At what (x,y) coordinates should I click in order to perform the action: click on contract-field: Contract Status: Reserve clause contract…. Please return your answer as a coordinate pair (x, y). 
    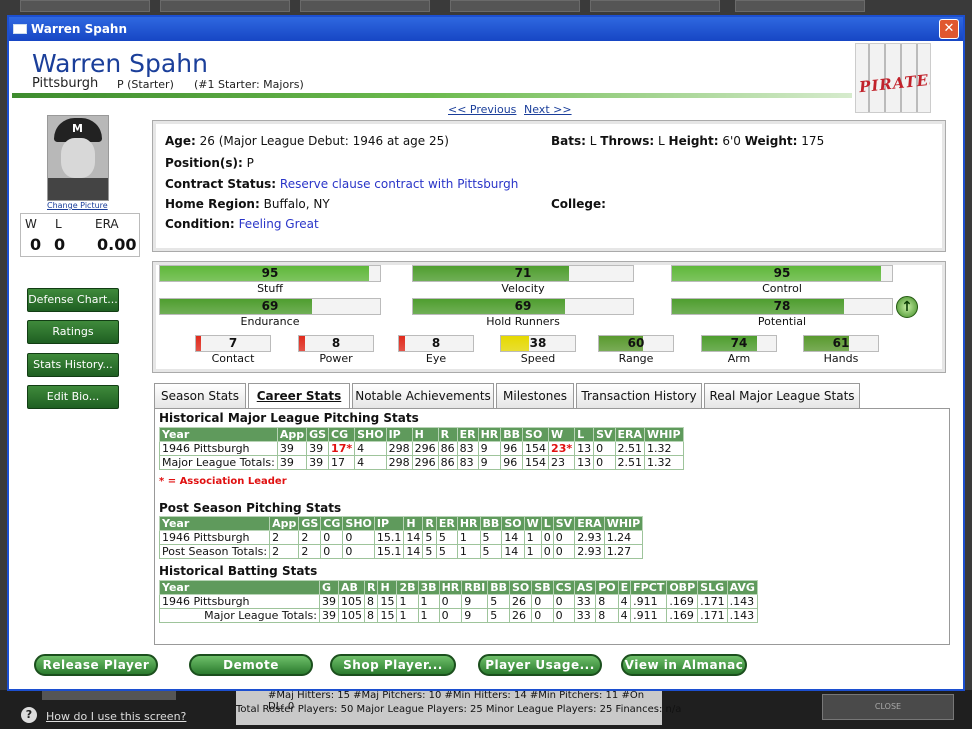
    Looking at the image, I should click on (342, 184).